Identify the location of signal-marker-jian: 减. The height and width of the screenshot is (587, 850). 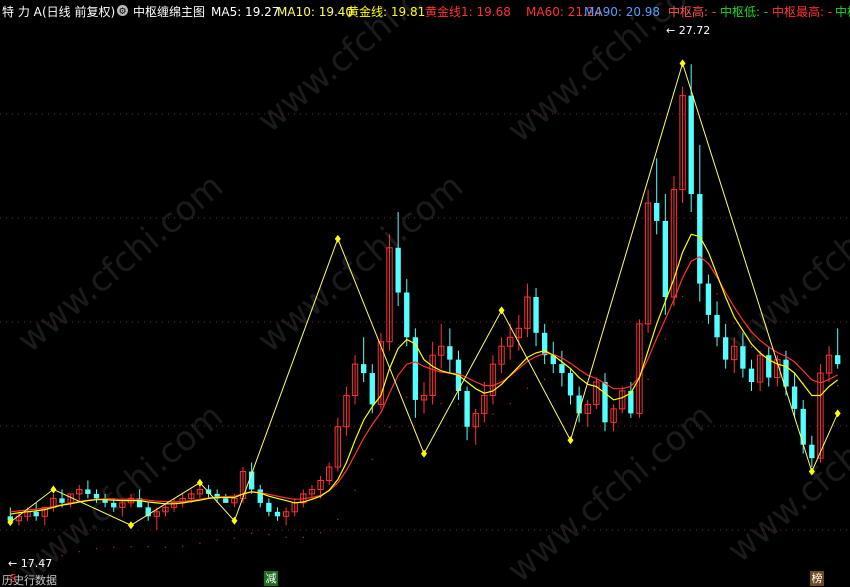
(271, 578).